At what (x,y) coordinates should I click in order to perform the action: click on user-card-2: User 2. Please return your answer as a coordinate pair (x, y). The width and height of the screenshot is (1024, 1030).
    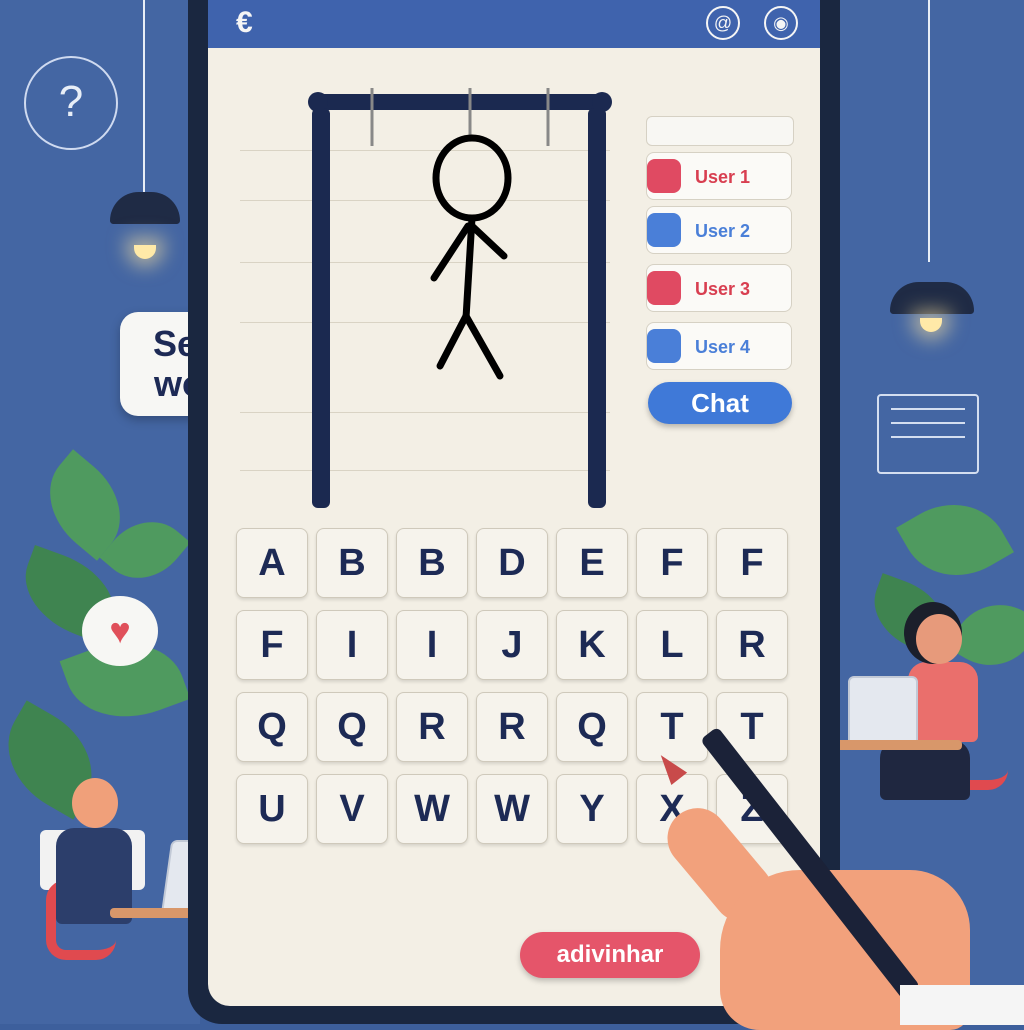
    Looking at the image, I should click on (719, 230).